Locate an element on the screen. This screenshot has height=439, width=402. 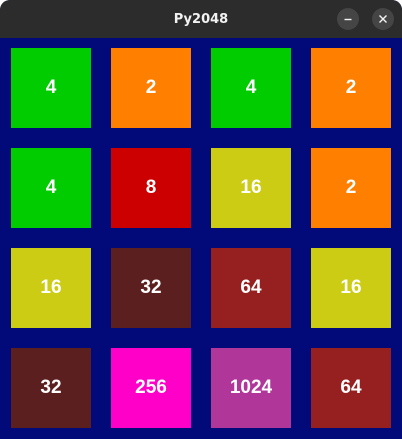
close-icon is located at coordinates (383, 19).